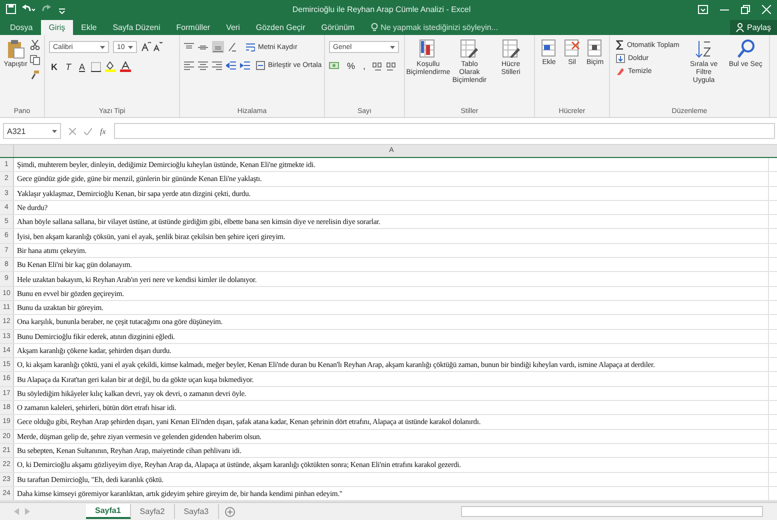 The image size is (777, 520). I want to click on middle-align-icon, so click(203, 47).